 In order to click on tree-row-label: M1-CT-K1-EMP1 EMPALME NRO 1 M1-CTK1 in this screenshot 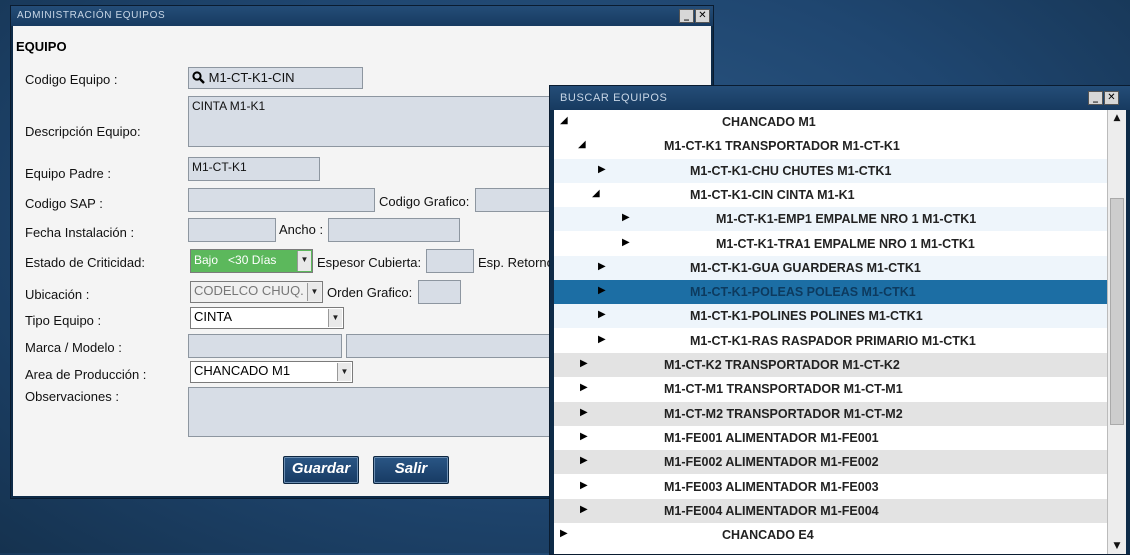, I will do `click(846, 219)`.